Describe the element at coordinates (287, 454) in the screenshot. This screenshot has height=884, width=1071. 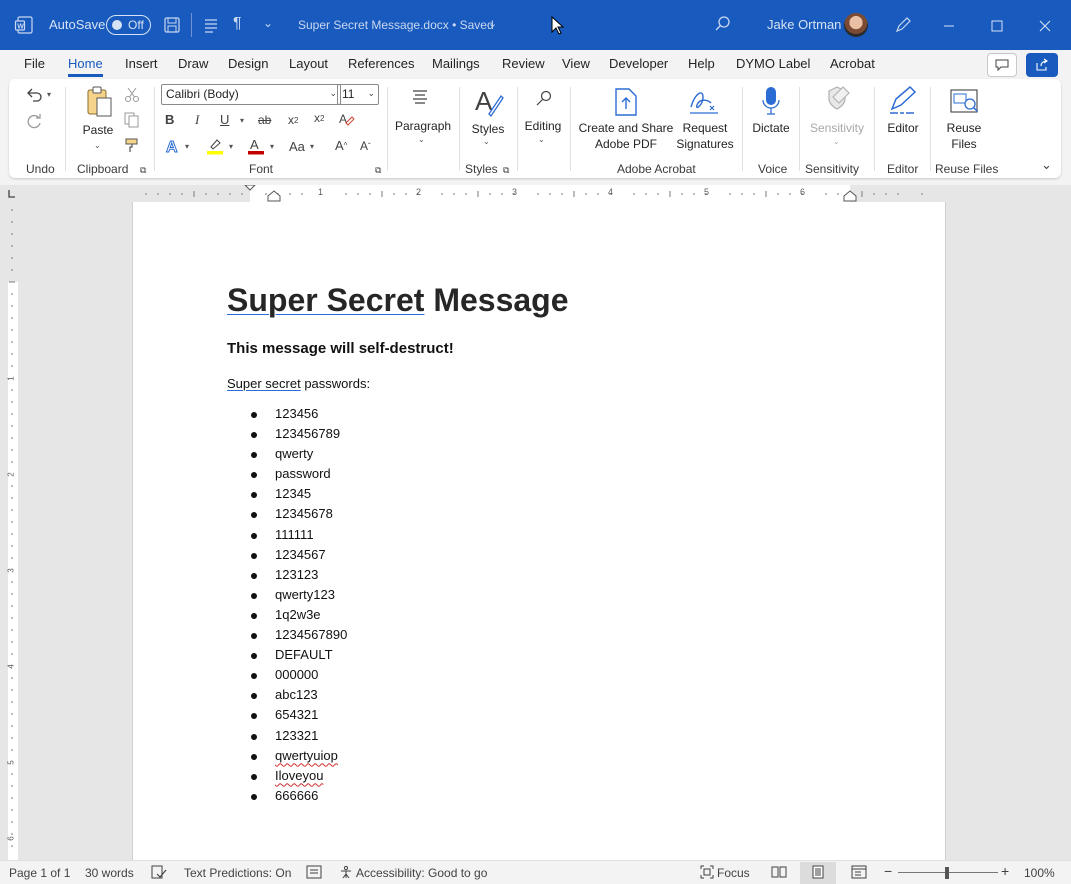
I see `password-list-item: qwerty` at that location.